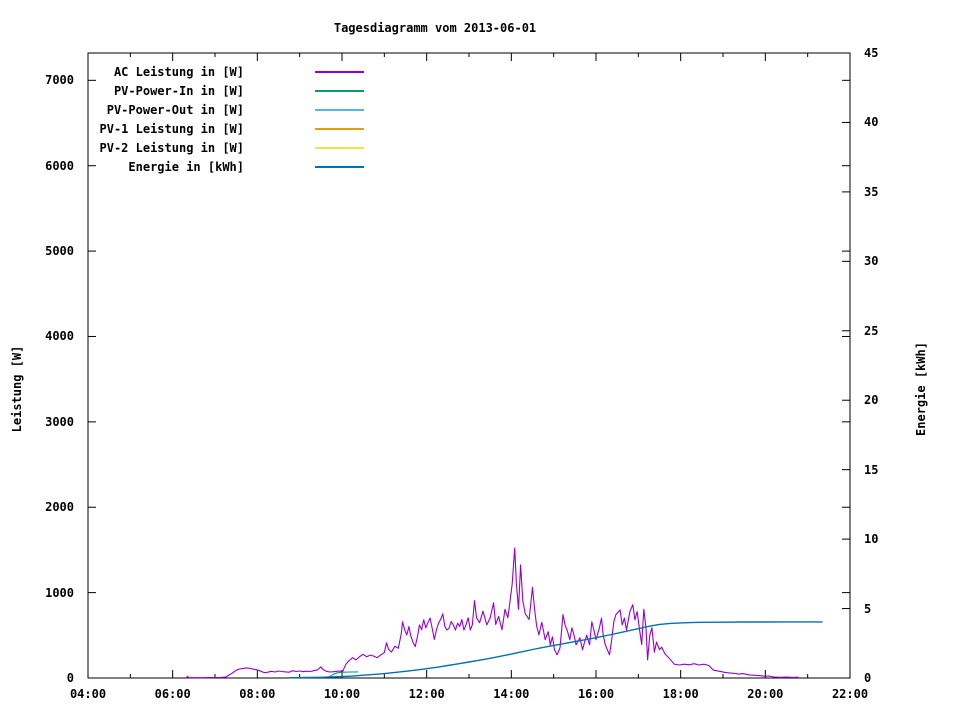 Image resolution: width=960 pixels, height=720 pixels. What do you see at coordinates (172, 129) in the screenshot?
I see `legend-label-pv1: PV-1 Leistung in [W]` at bounding box center [172, 129].